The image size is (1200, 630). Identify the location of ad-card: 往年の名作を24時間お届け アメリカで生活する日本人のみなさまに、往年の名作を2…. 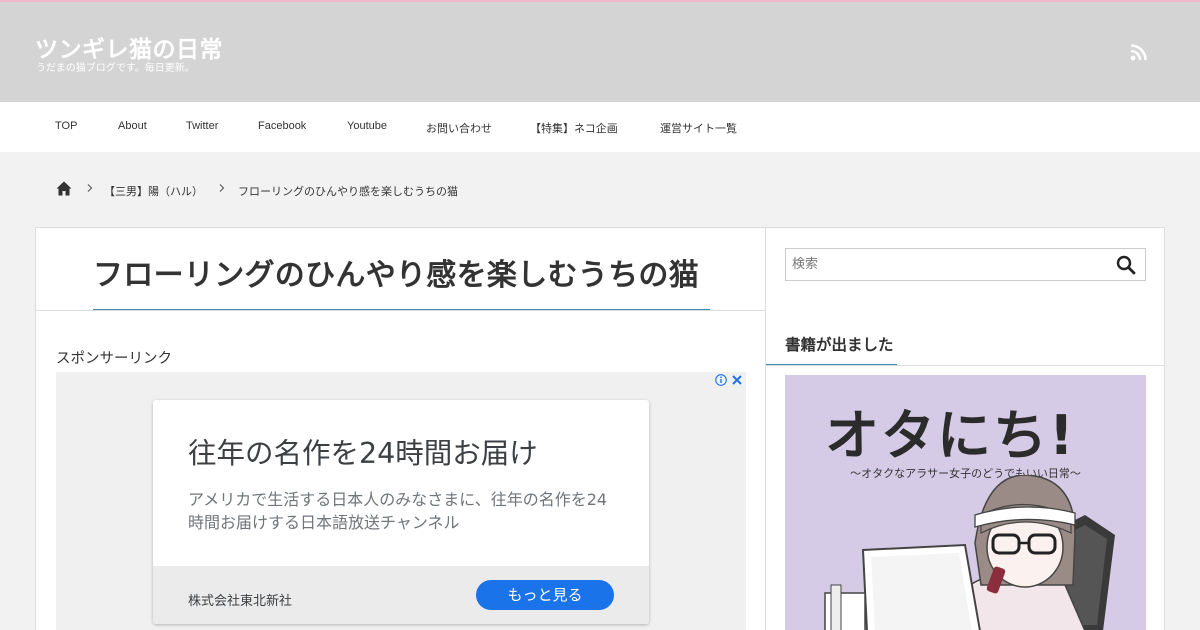
(401, 512).